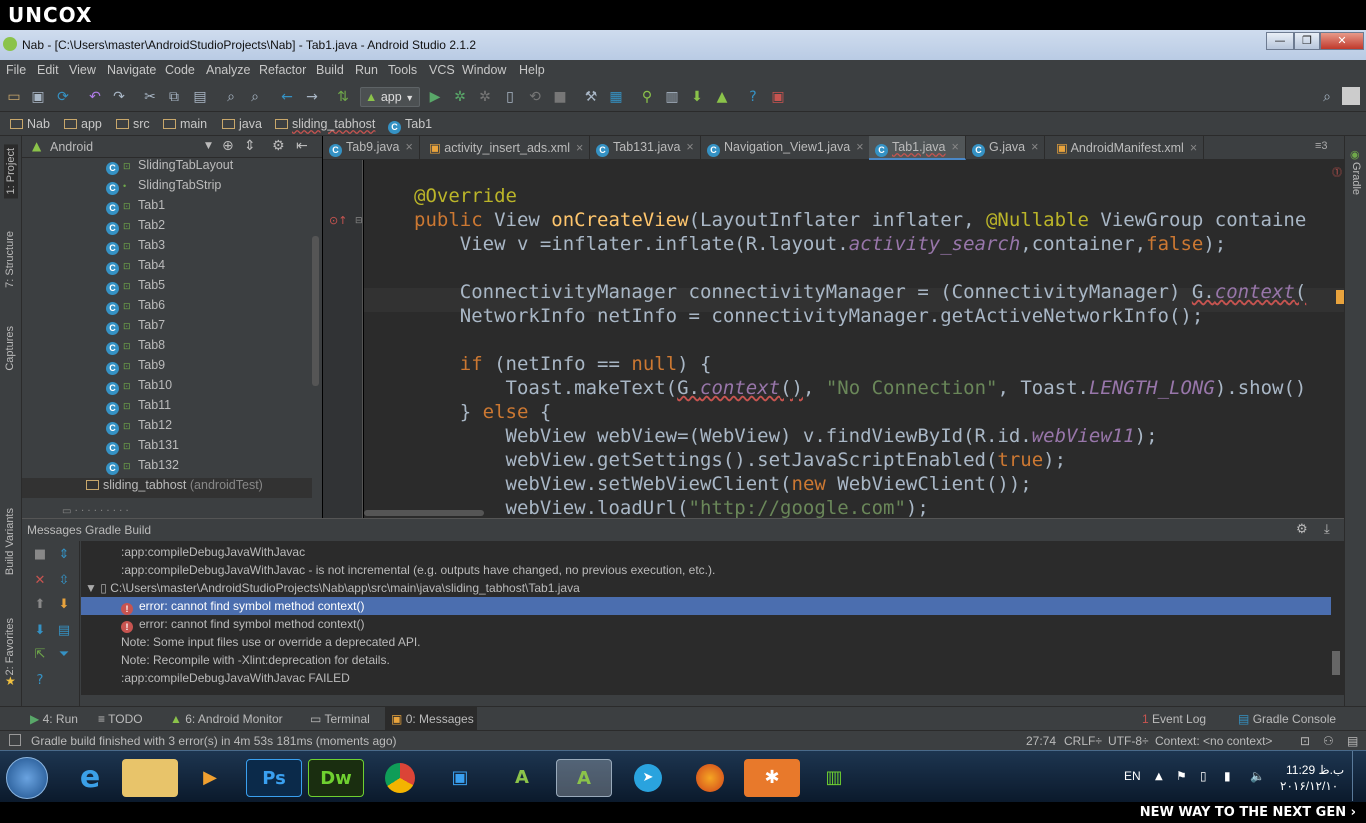 This screenshot has width=1366, height=823. I want to click on arrow-down-icon: ⬇, so click(40, 631).